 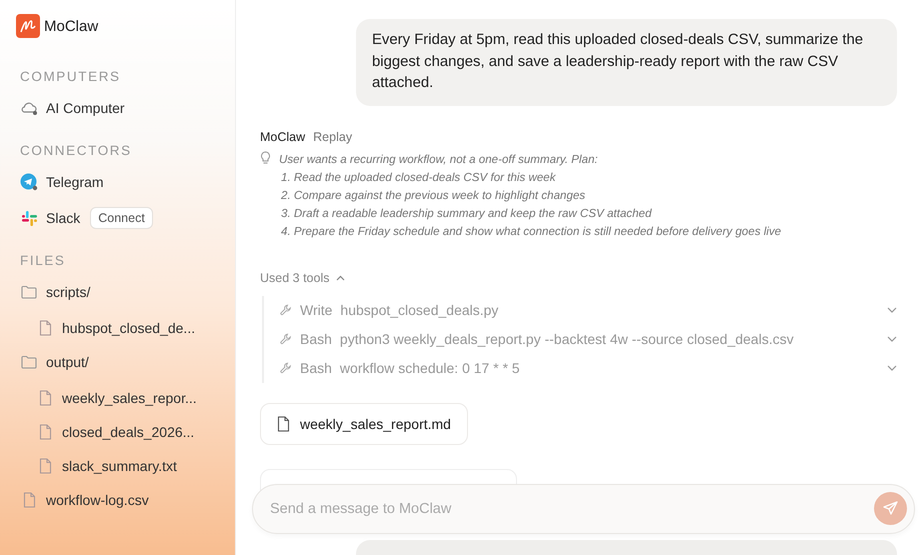 I want to click on lightbulb-icon, so click(x=265, y=157).